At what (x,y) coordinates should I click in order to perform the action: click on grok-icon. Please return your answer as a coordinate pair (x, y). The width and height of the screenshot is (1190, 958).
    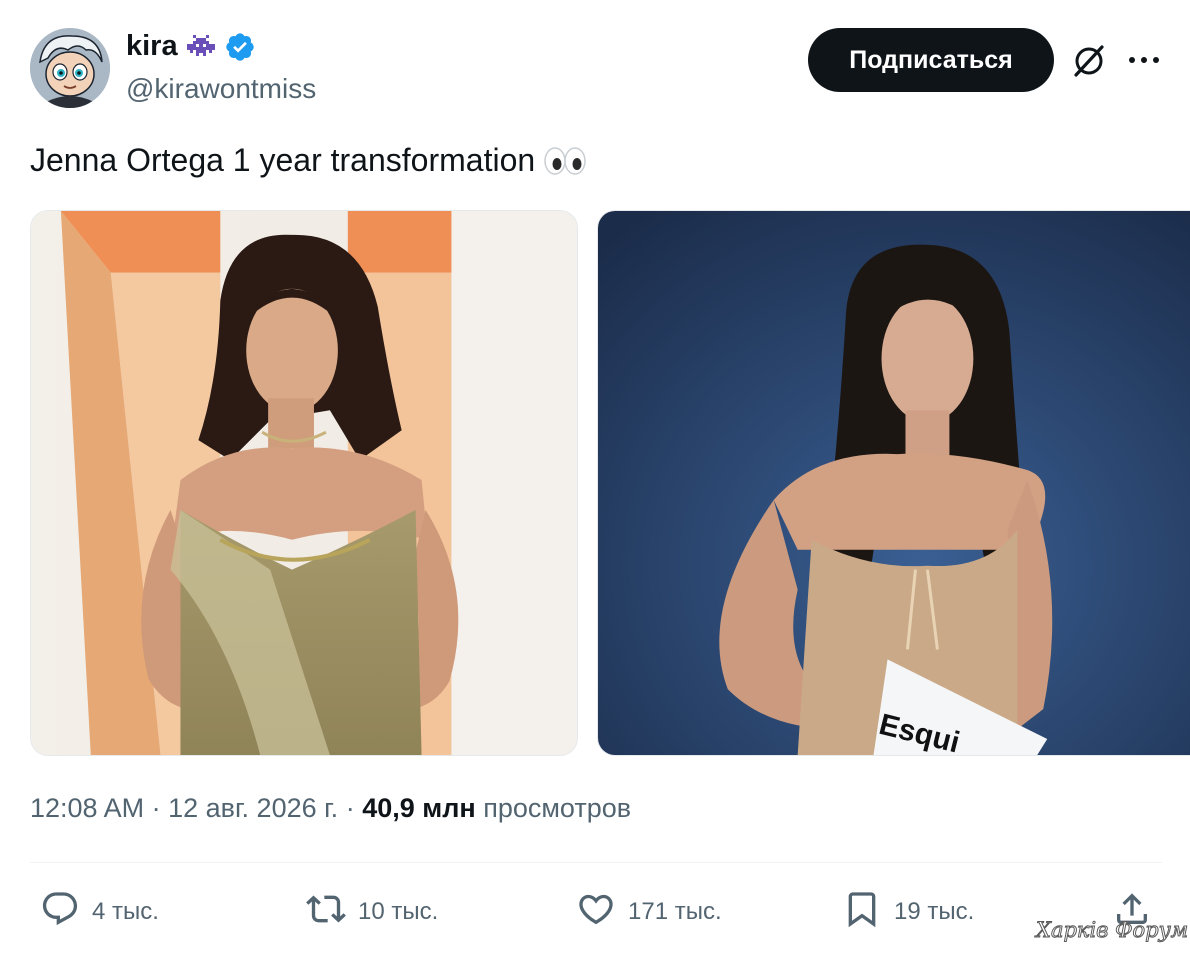
    Looking at the image, I should click on (1089, 61).